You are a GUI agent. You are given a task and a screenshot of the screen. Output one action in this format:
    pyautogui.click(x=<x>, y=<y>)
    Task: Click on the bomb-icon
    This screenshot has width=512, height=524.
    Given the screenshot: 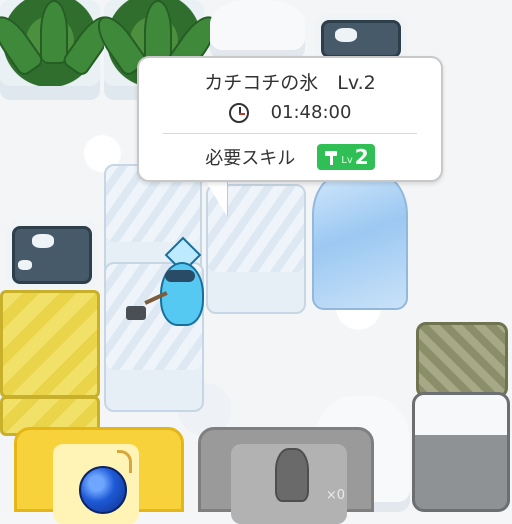 What is the action you would take?
    pyautogui.click(x=103, y=490)
    